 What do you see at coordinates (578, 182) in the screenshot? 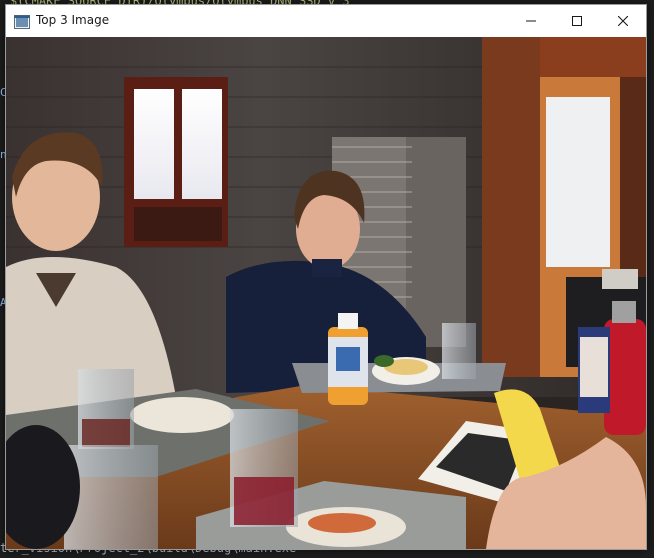
I see `bright-window-right` at bounding box center [578, 182].